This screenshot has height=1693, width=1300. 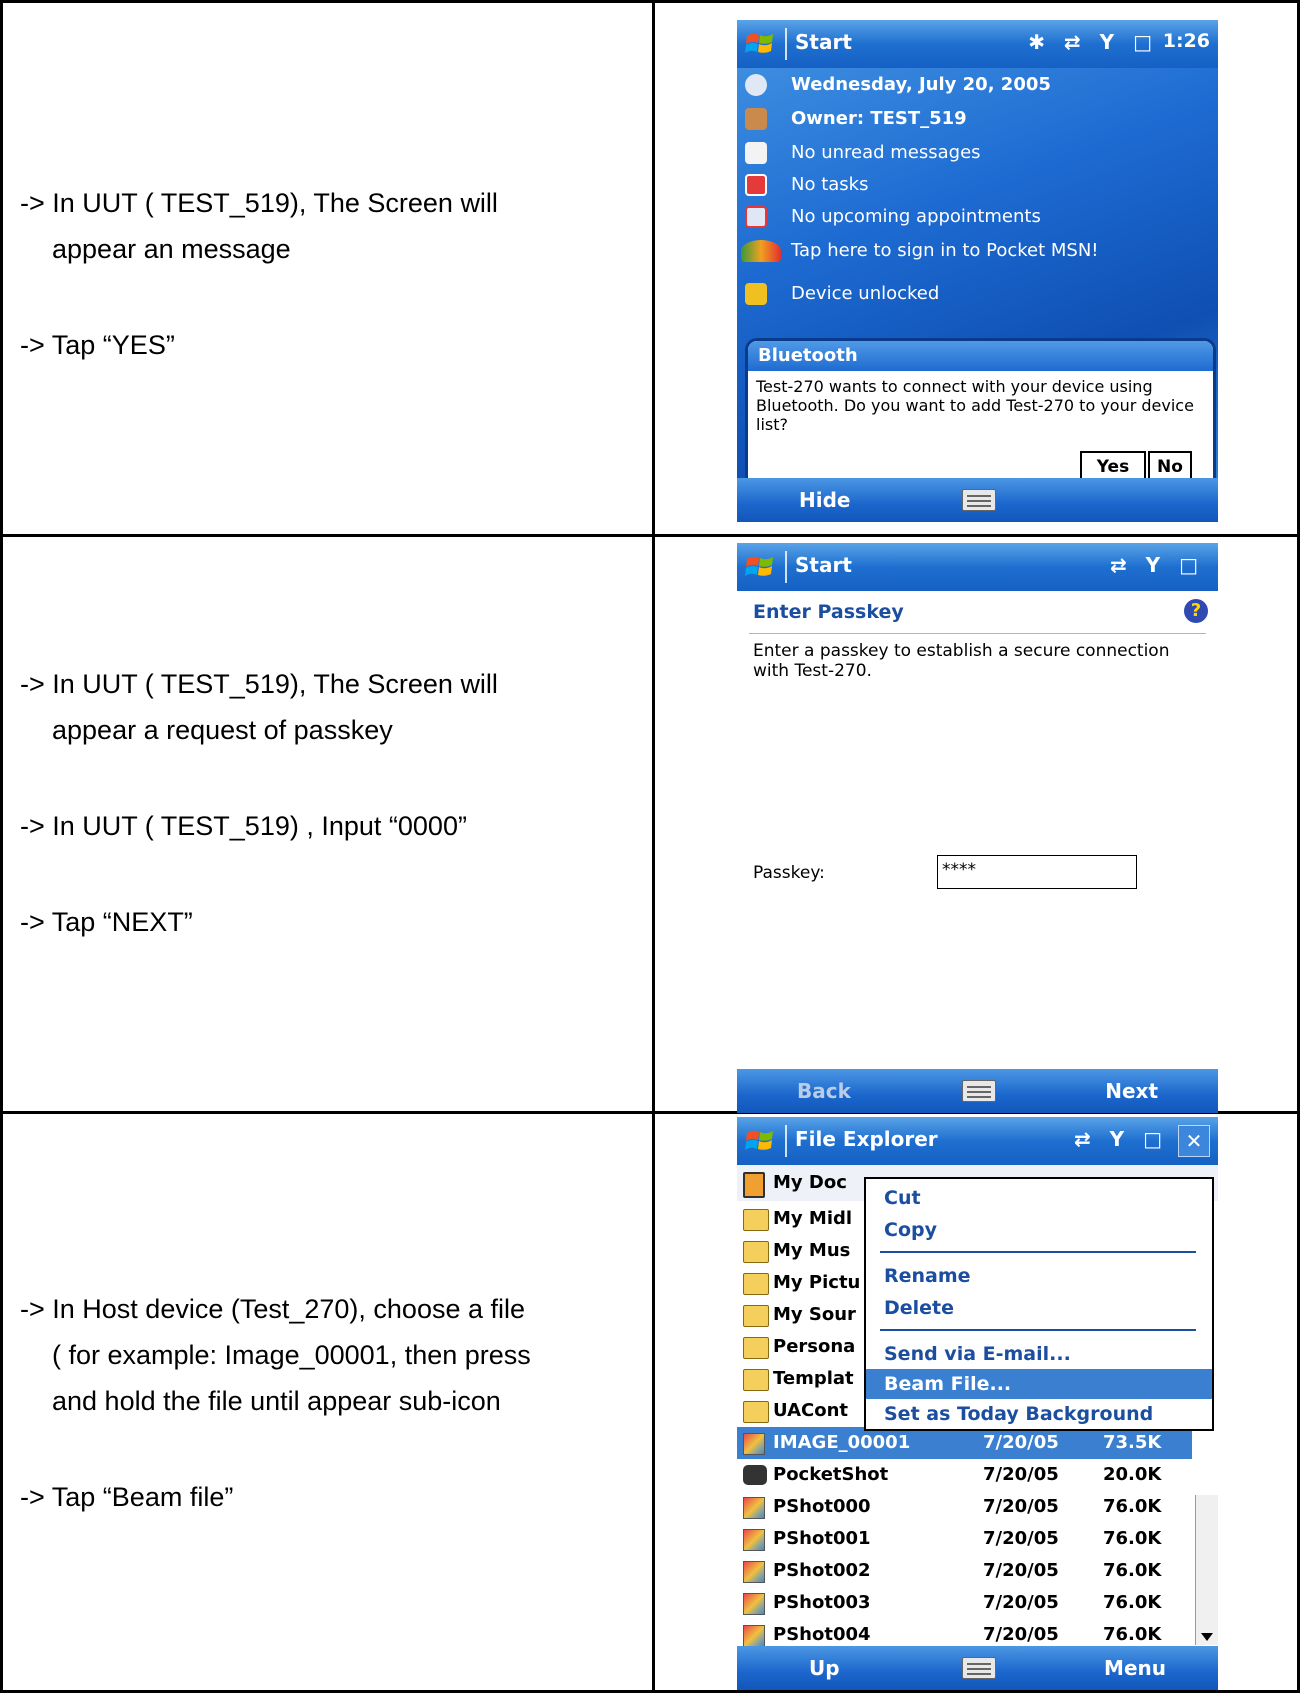 What do you see at coordinates (756, 153) in the screenshot?
I see `mail-icon` at bounding box center [756, 153].